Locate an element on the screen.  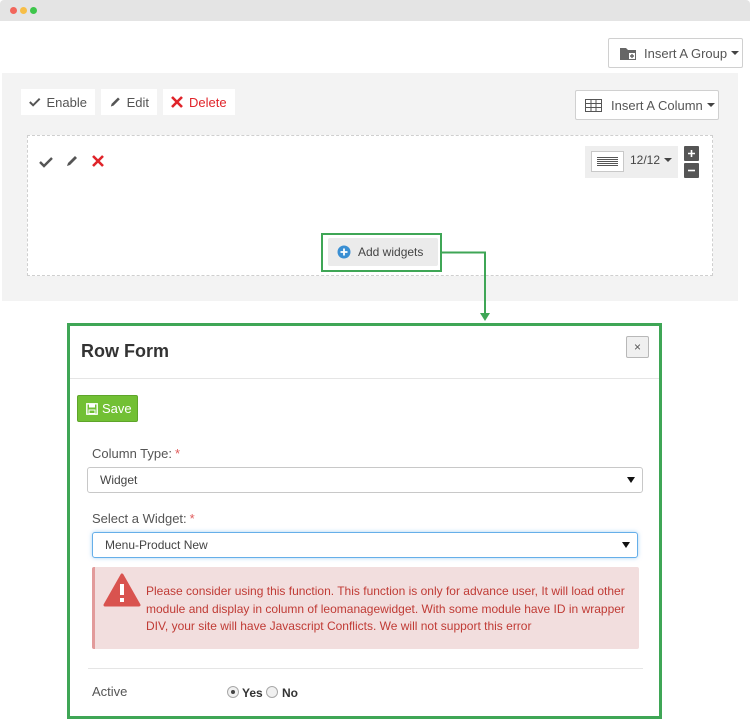
table-icon is located at coordinates (593, 105).